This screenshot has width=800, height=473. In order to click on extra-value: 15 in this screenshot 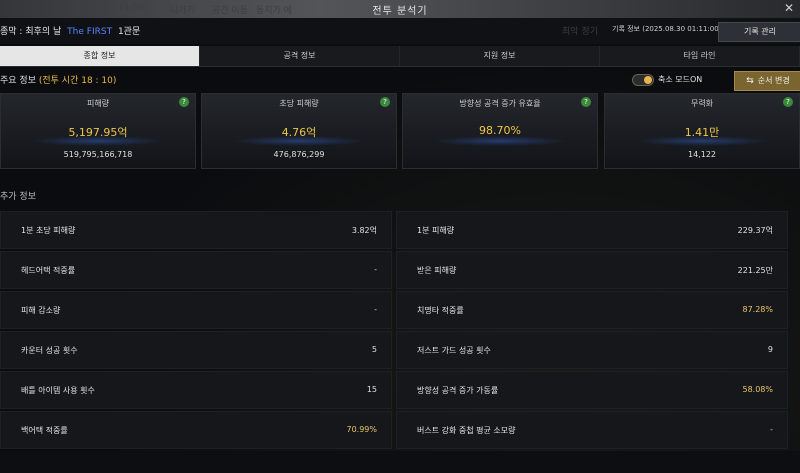, I will do `click(371, 389)`.